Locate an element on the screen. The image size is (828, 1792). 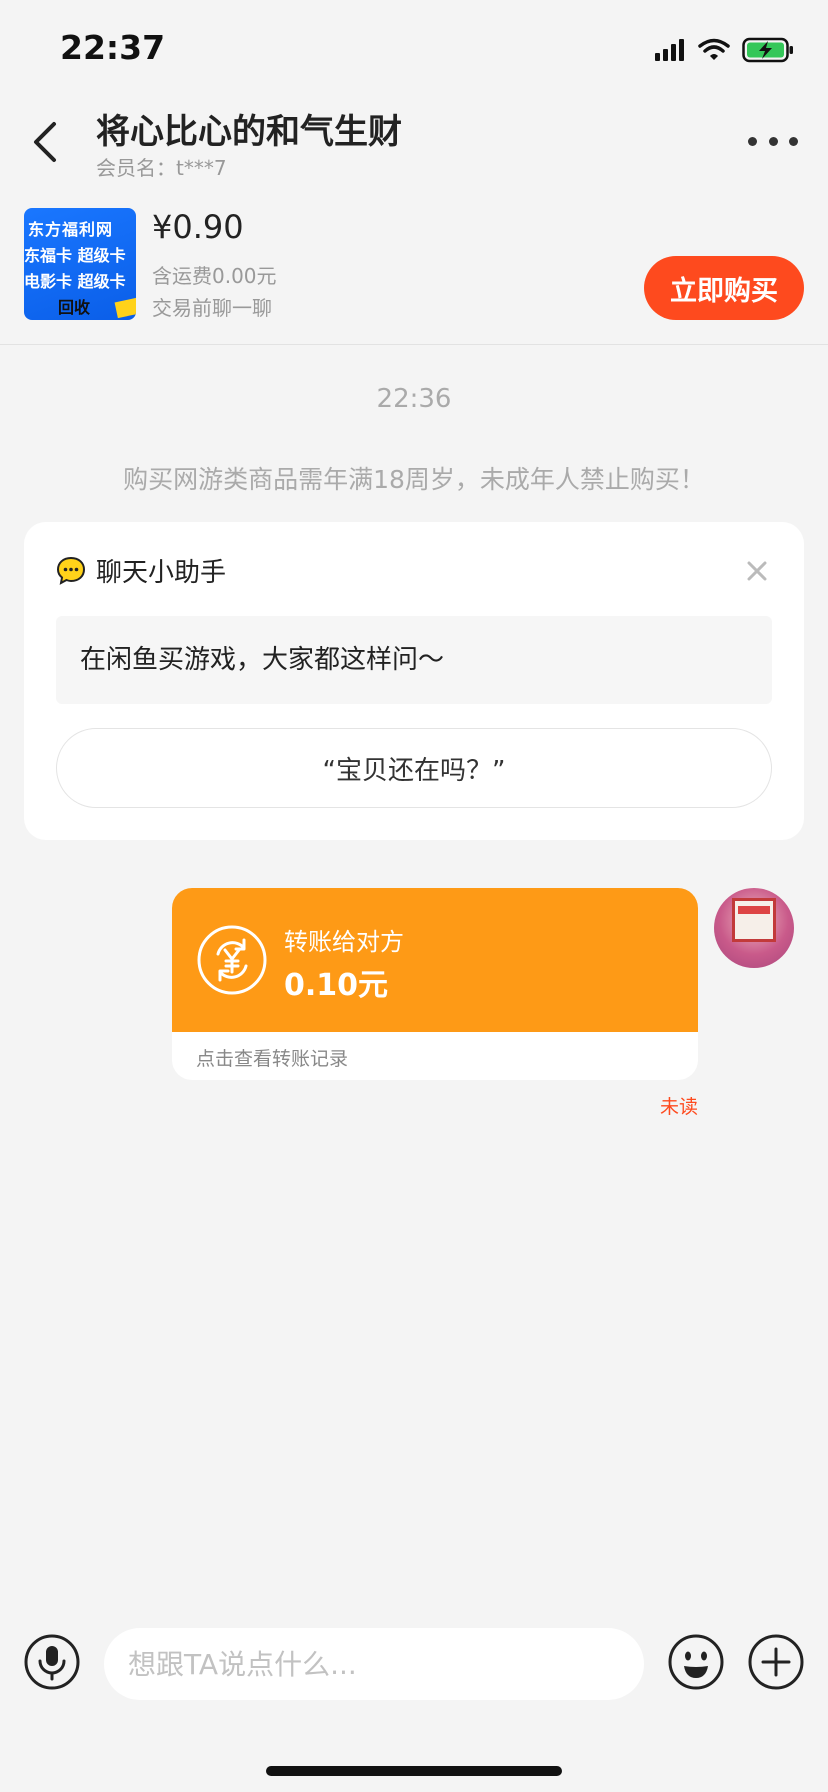
home-indicator is located at coordinates (414, 1771).